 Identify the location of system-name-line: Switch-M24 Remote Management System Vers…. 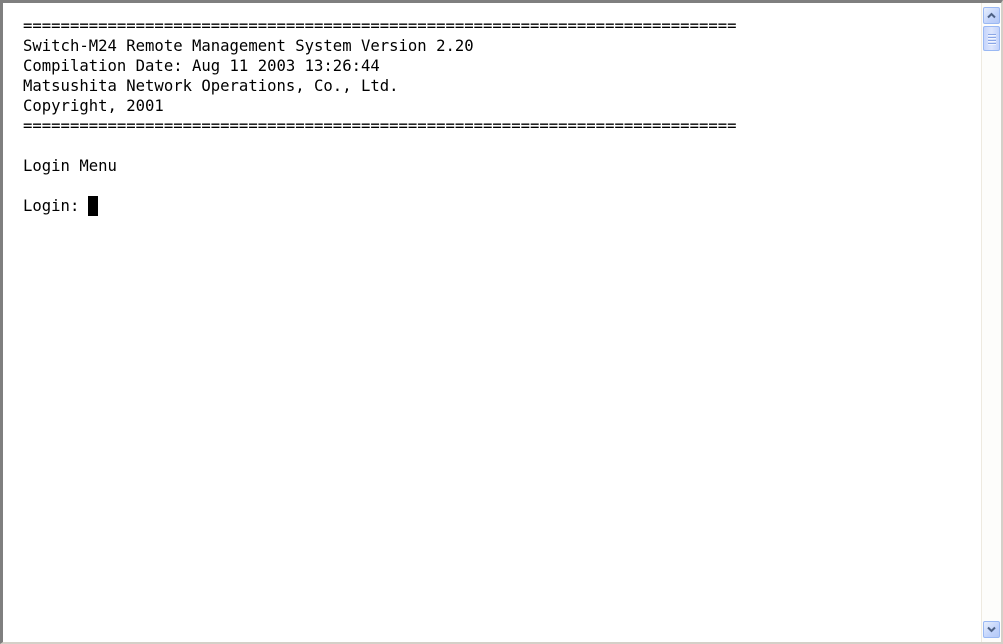
(248, 46).